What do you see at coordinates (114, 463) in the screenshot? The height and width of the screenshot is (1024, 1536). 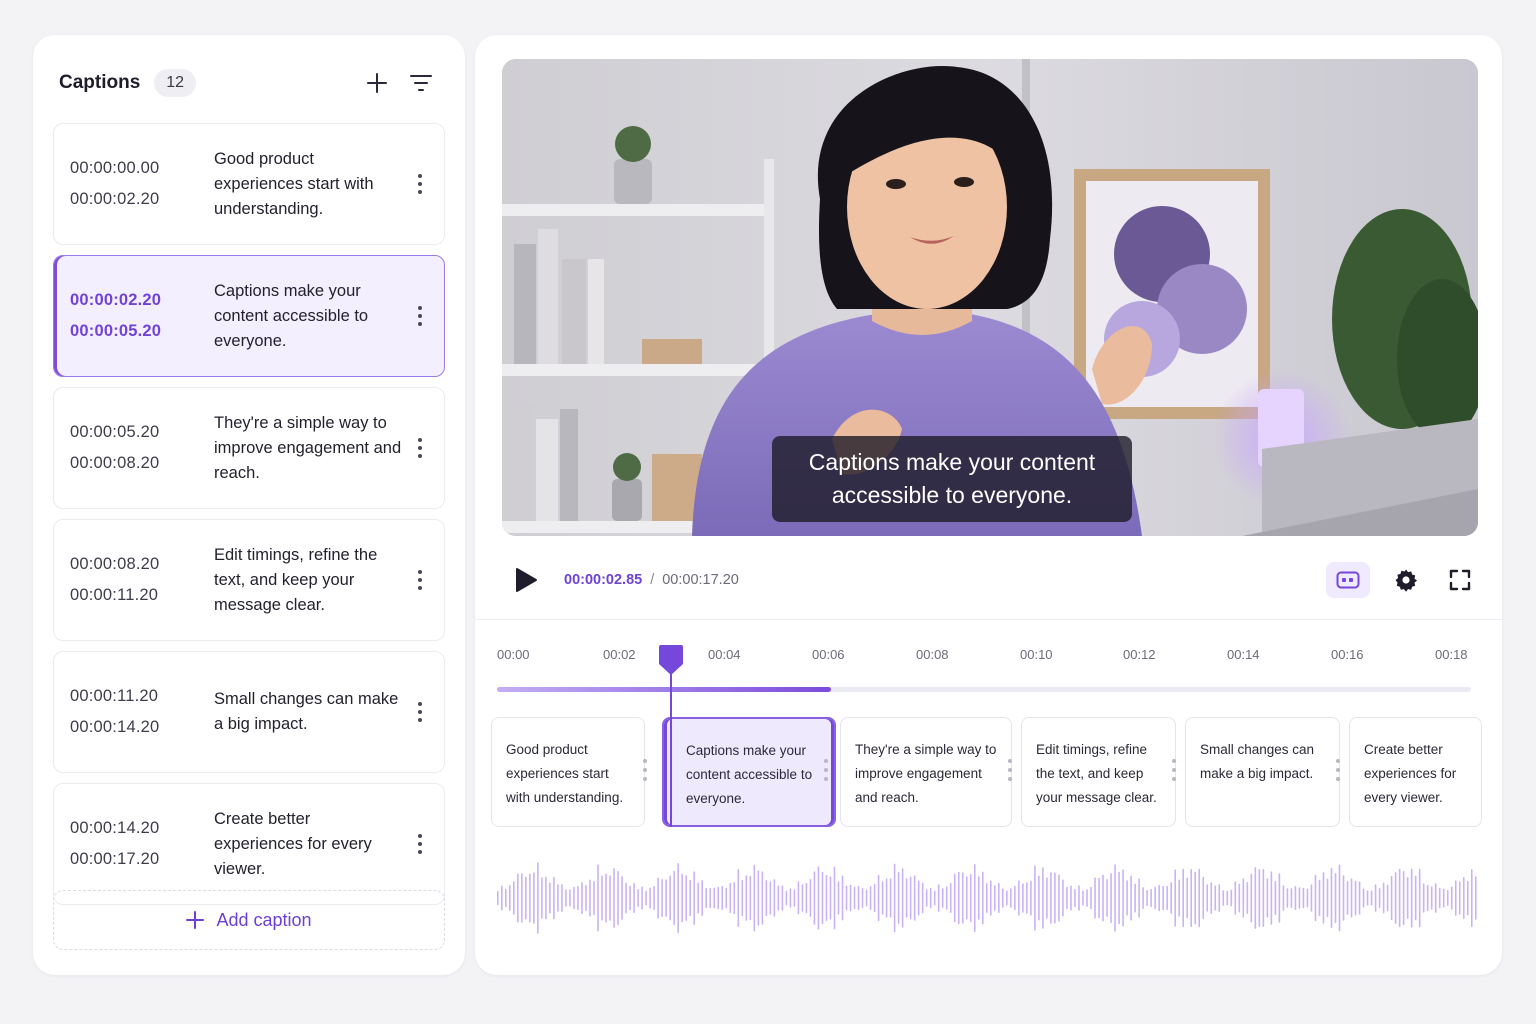 I see `caption-end-time: 00:00:08.20` at bounding box center [114, 463].